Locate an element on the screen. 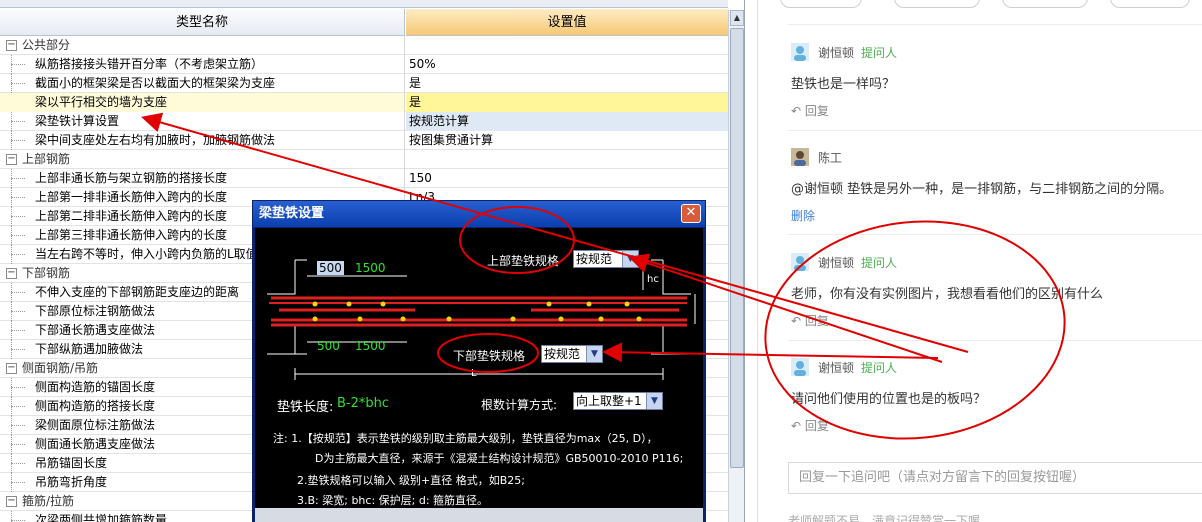 This screenshot has width=1202, height=522. left-support-bottom-line is located at coordinates (281, 339).